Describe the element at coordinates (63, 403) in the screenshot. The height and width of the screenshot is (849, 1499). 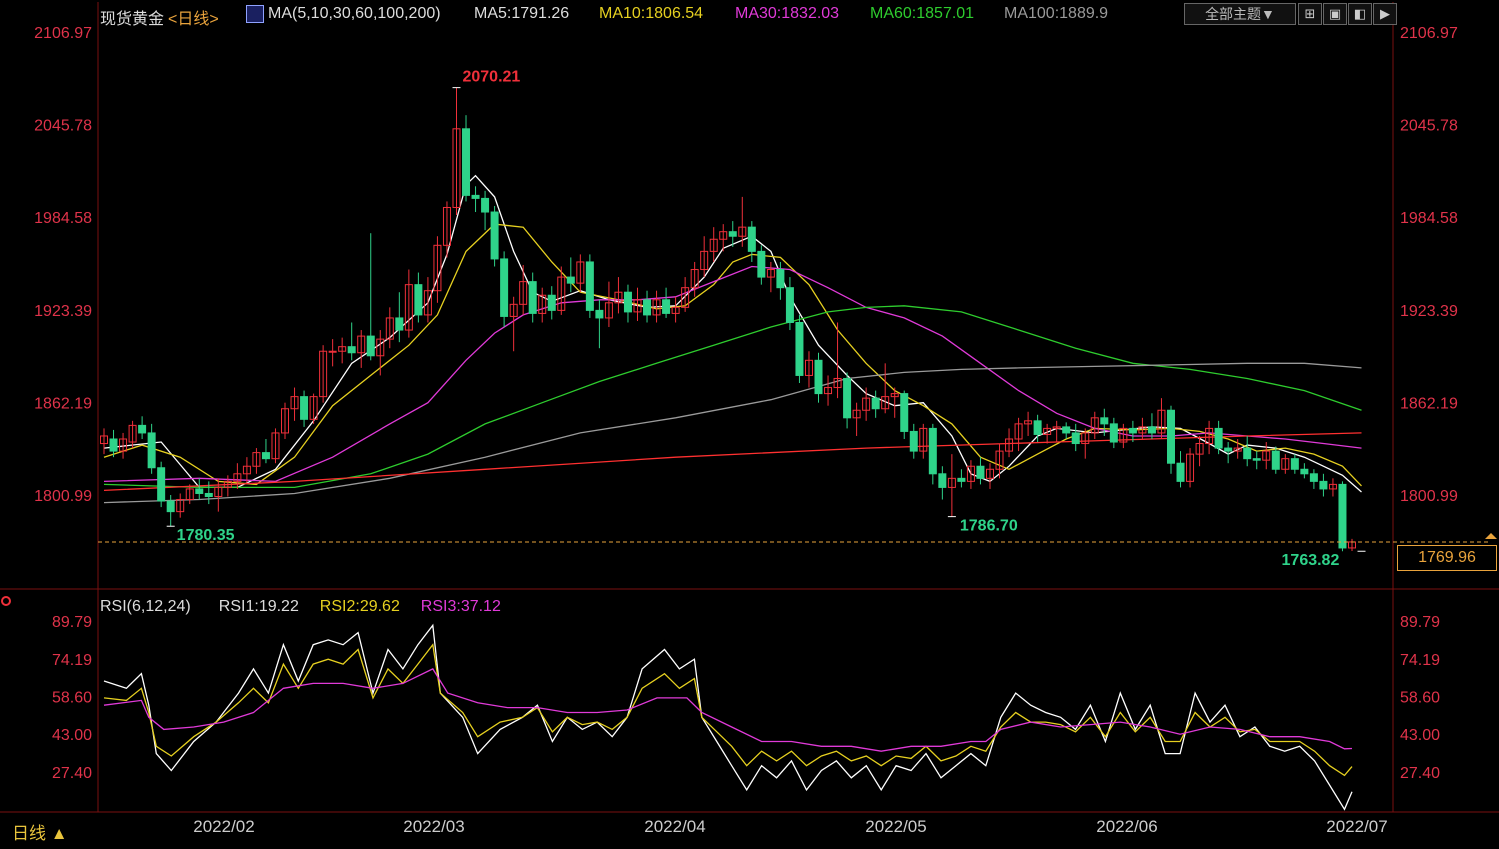
I see `price-tick-left: 1862.19` at that location.